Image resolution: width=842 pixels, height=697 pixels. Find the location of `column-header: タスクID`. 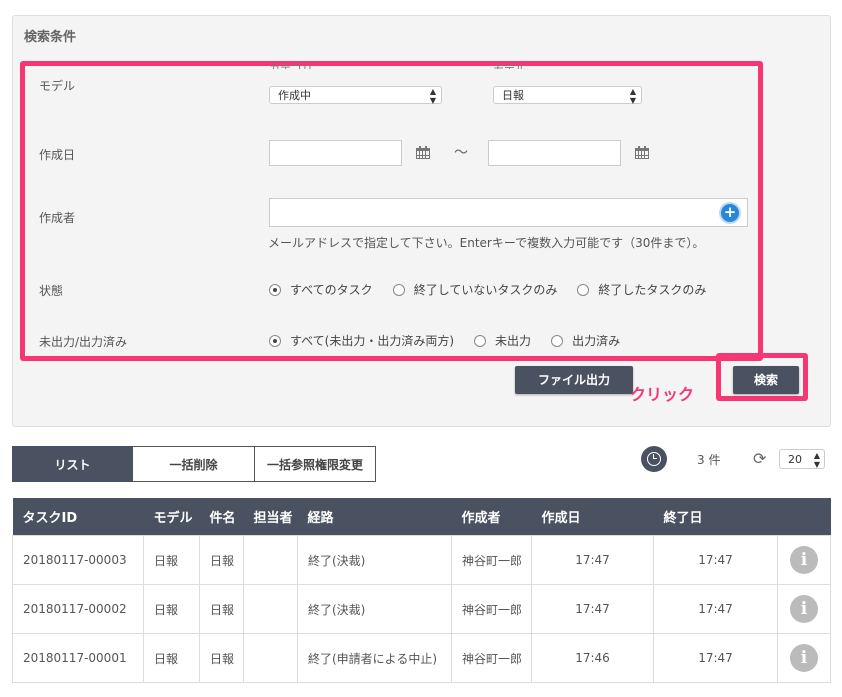

column-header: タスクID is located at coordinates (78, 517).